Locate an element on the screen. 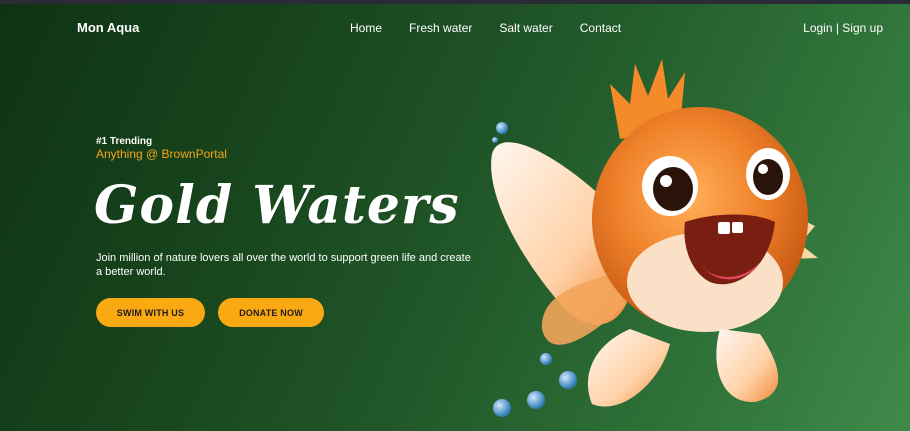 Image resolution: width=910 pixels, height=431 pixels. bottom-fin-right is located at coordinates (747, 366).